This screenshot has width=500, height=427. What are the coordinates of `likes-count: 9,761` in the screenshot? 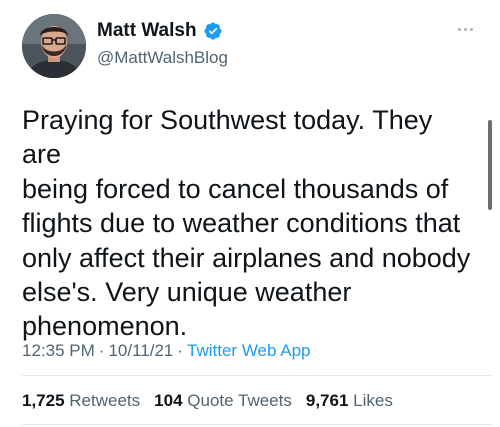 It's located at (327, 400).